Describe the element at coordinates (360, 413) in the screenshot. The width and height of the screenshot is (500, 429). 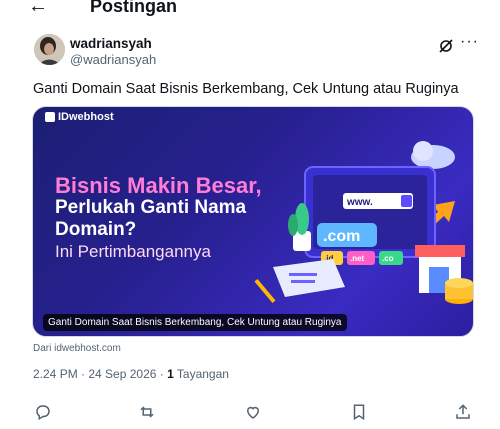
I see `bookmark-icon` at that location.